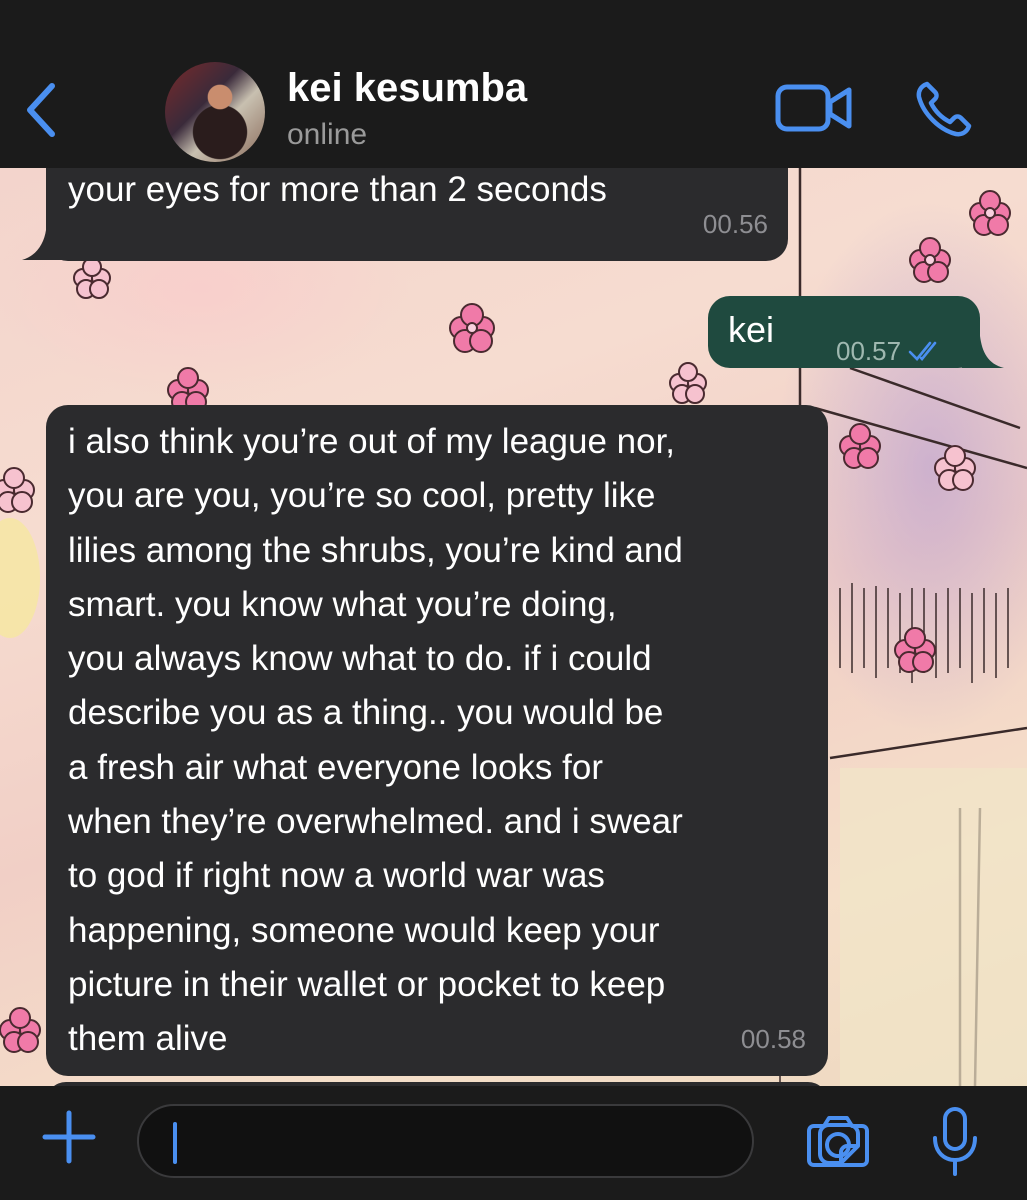  Describe the element at coordinates (417, 214) in the screenshot. I see `message-bubble-incoming: your eyes for more than 2 seconds 00.56` at that location.